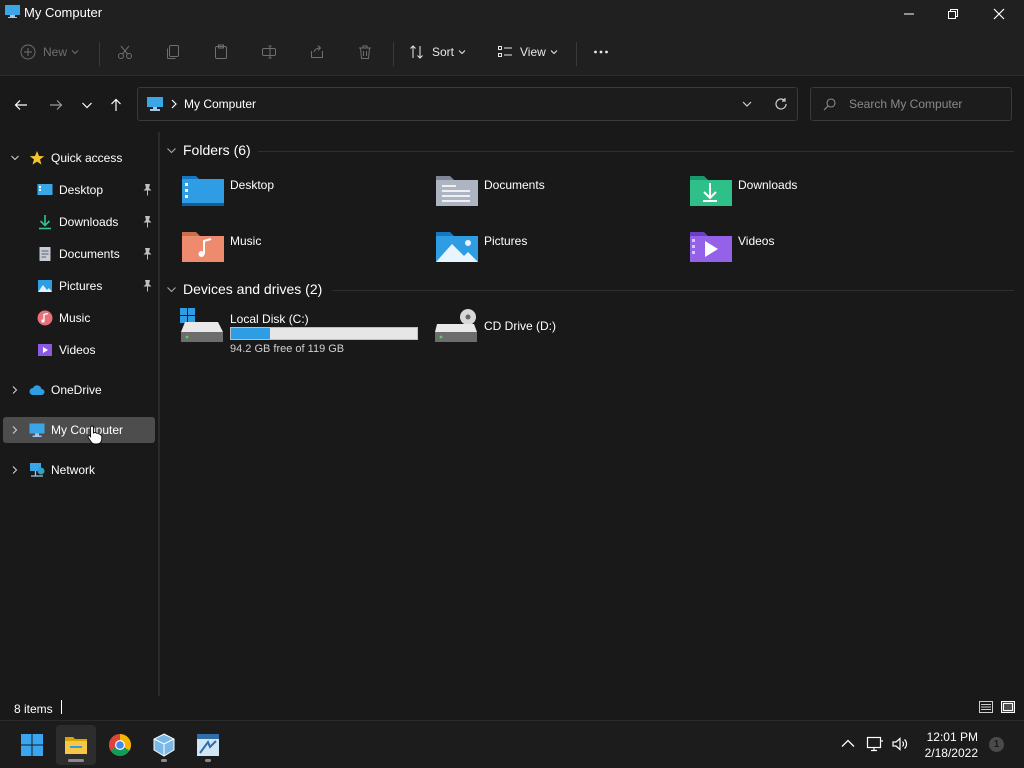 This screenshot has width=1024, height=768. What do you see at coordinates (848, 744) in the screenshot?
I see `chevron-up-icon` at bounding box center [848, 744].